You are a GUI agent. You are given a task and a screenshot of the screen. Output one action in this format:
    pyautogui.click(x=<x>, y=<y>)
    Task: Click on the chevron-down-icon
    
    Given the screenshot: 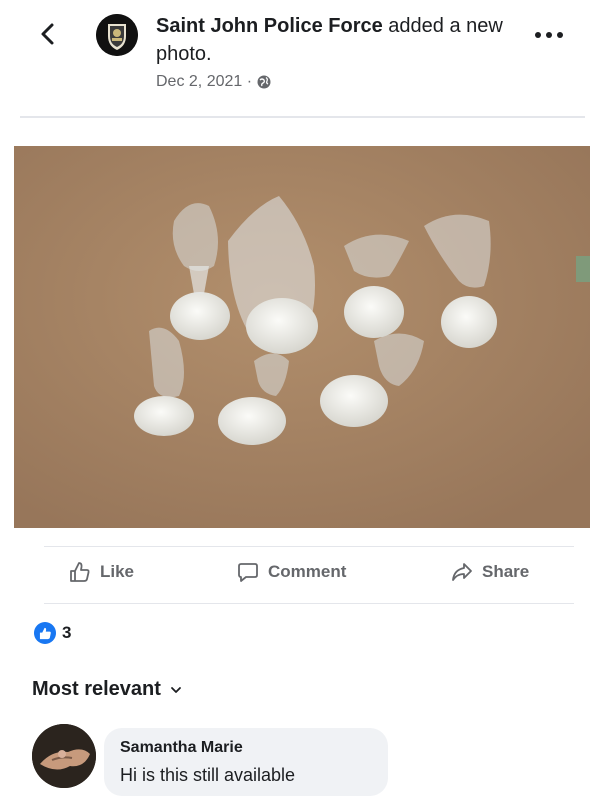 What is the action you would take?
    pyautogui.click(x=176, y=689)
    